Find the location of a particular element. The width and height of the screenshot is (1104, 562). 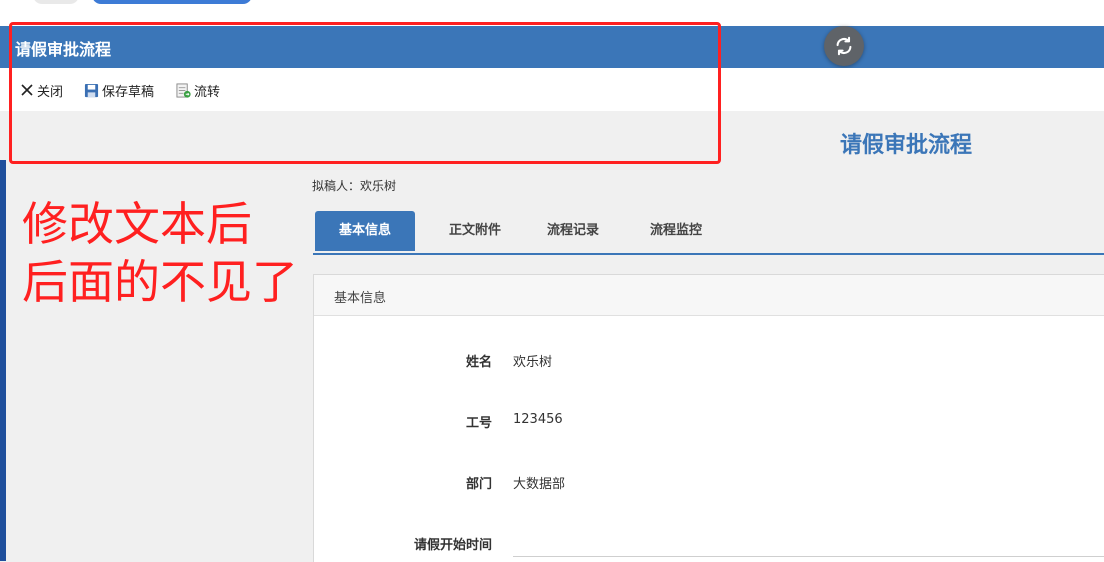

forward-button: 流转 is located at coordinates (198, 90).